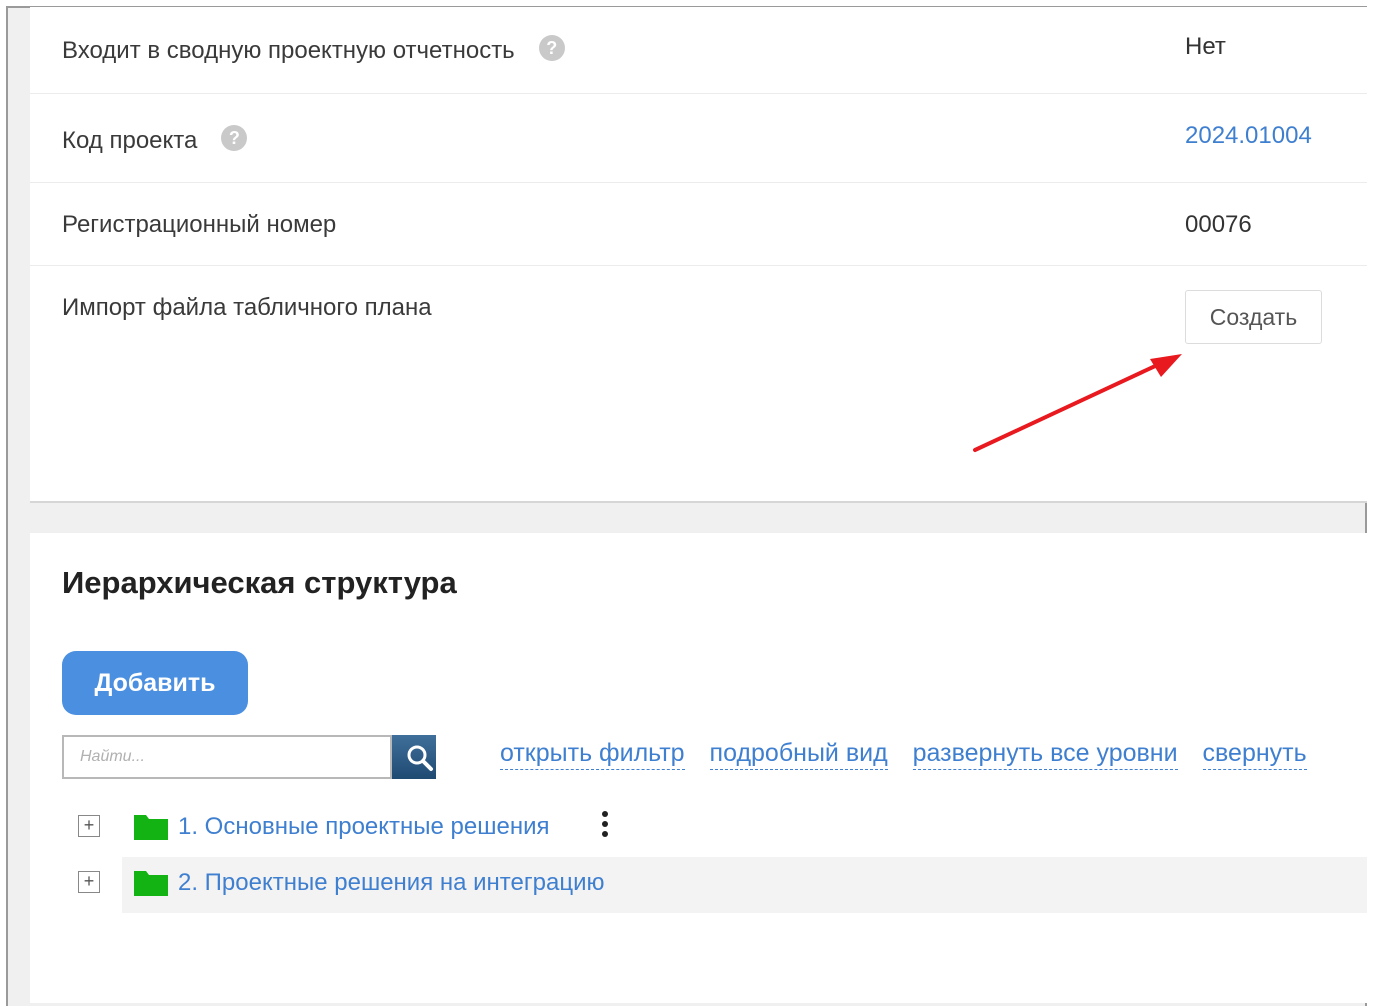  What do you see at coordinates (798, 754) in the screenshot?
I see `detailed-view-link: подробный вид` at bounding box center [798, 754].